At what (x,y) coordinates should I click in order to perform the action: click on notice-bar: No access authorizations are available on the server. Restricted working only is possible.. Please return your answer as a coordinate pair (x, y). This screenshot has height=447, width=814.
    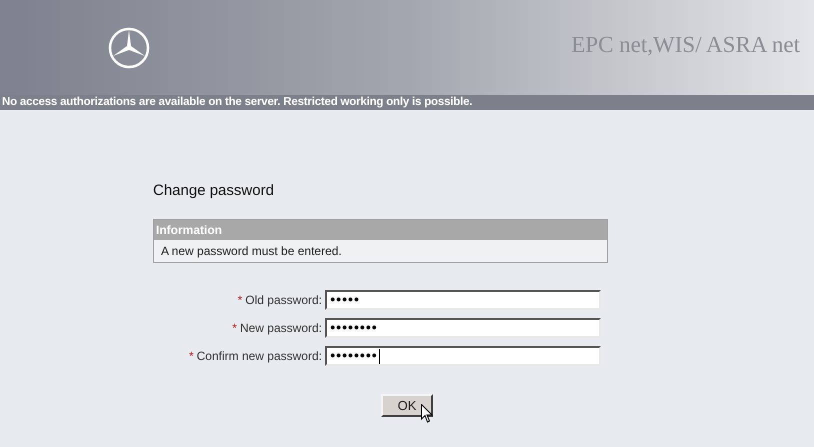
    Looking at the image, I should click on (407, 102).